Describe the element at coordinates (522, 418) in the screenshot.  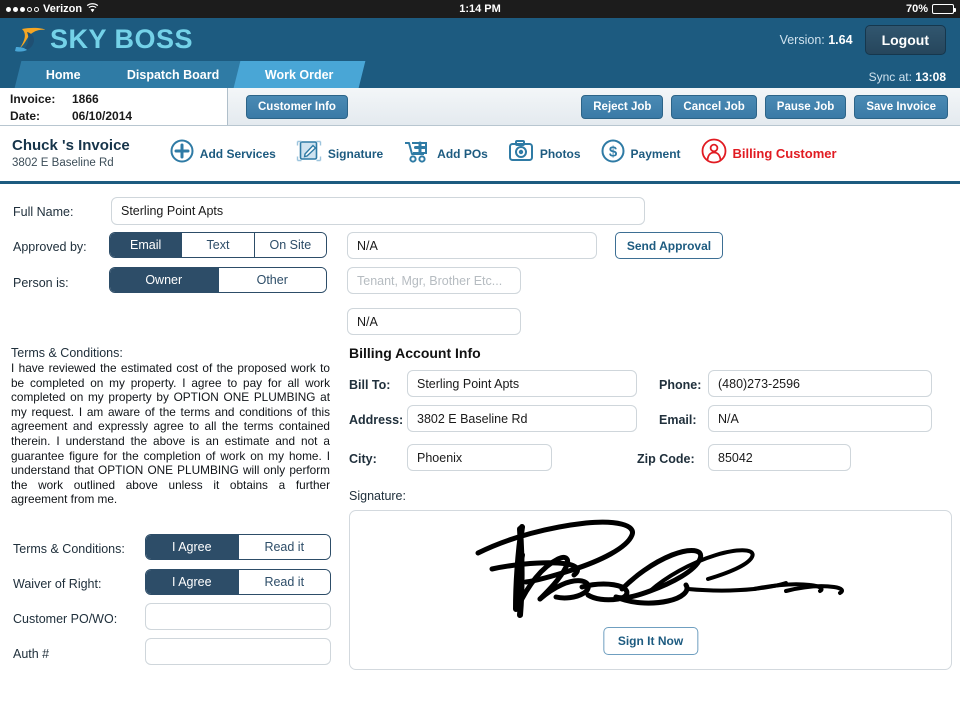
I see `address-input: 3802 E Baseline Rd` at that location.